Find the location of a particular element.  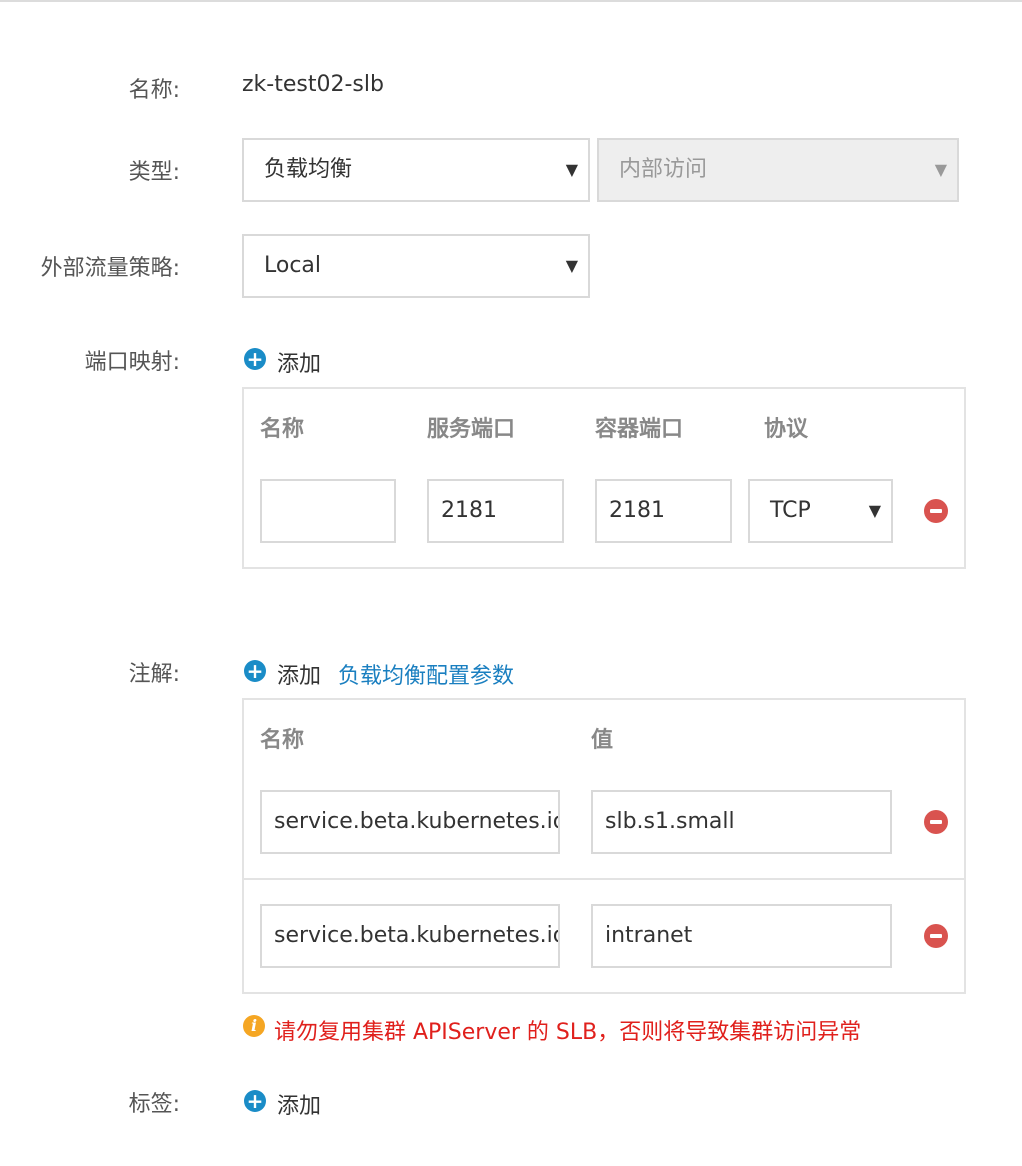

row-divider is located at coordinates (604, 879).